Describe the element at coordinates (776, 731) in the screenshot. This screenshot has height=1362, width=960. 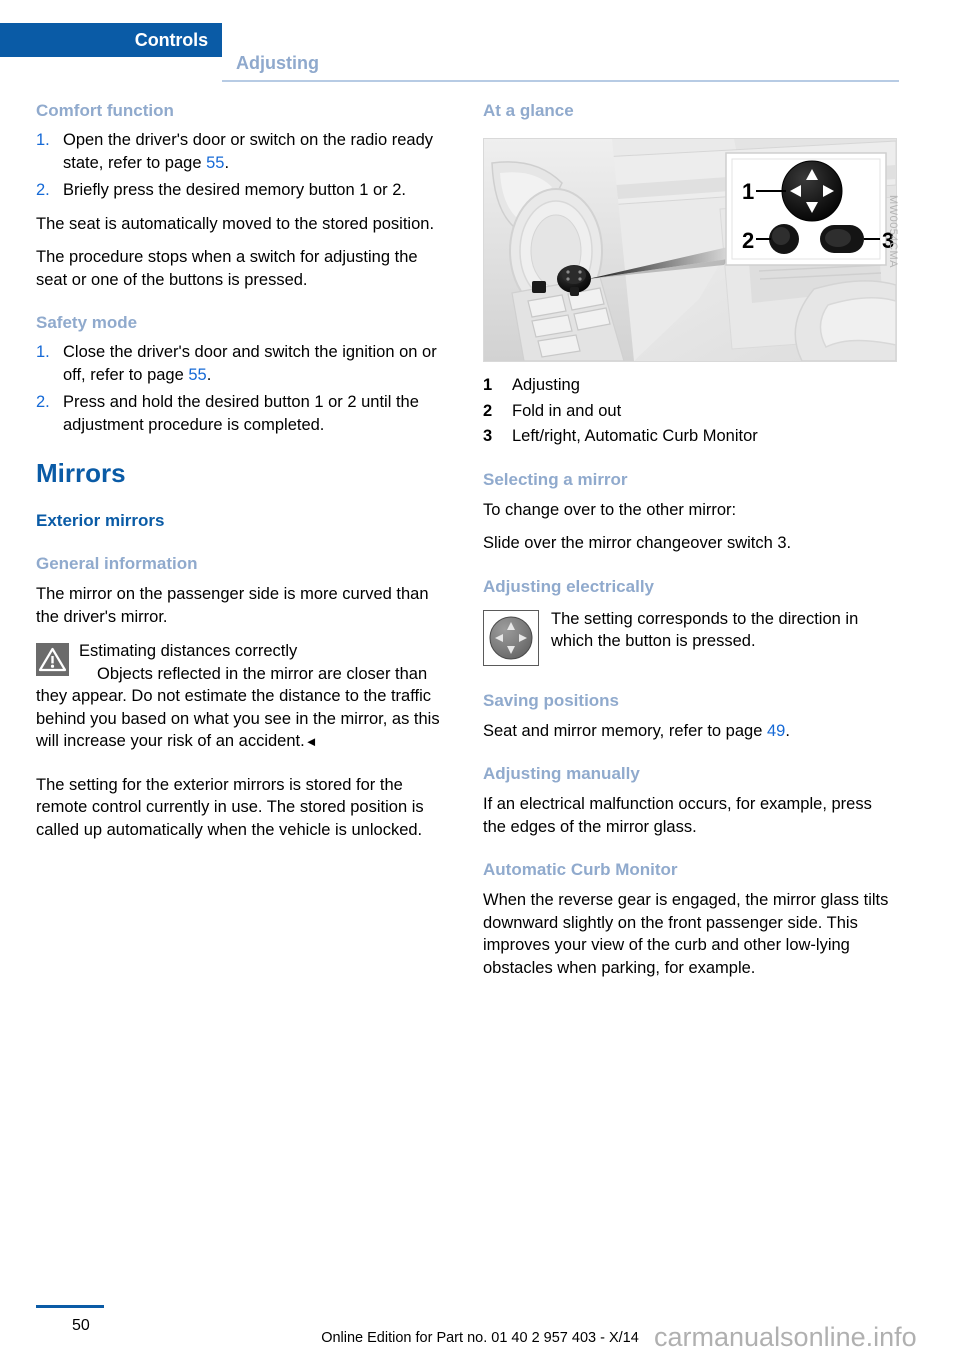
I see `page-reference-link: 49` at that location.